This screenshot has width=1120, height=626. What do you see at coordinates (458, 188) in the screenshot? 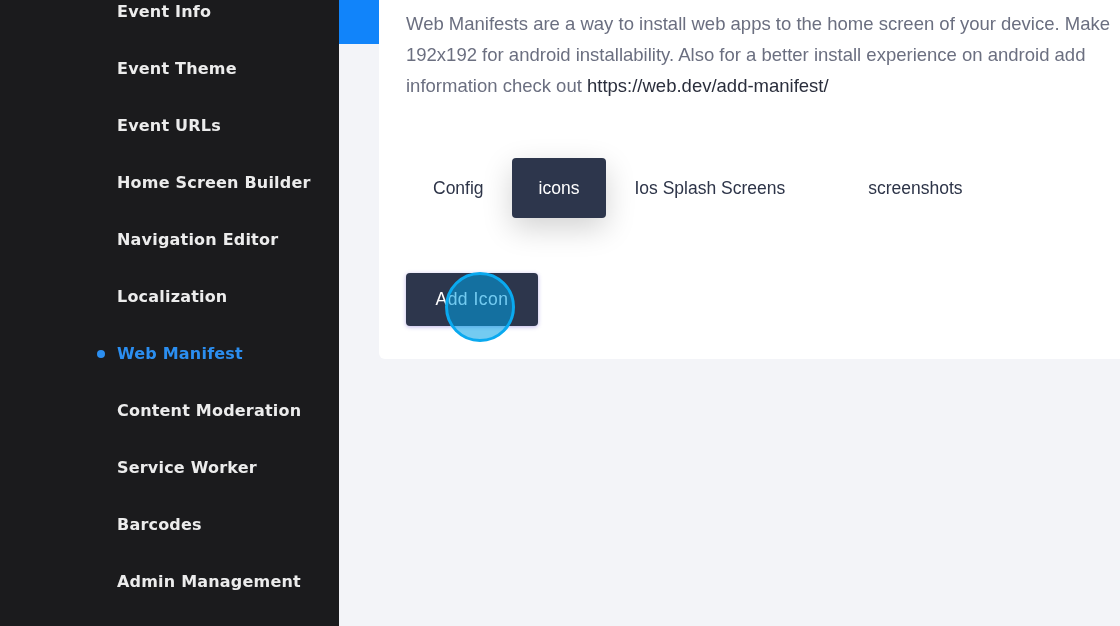
I see `tab: Config` at bounding box center [458, 188].